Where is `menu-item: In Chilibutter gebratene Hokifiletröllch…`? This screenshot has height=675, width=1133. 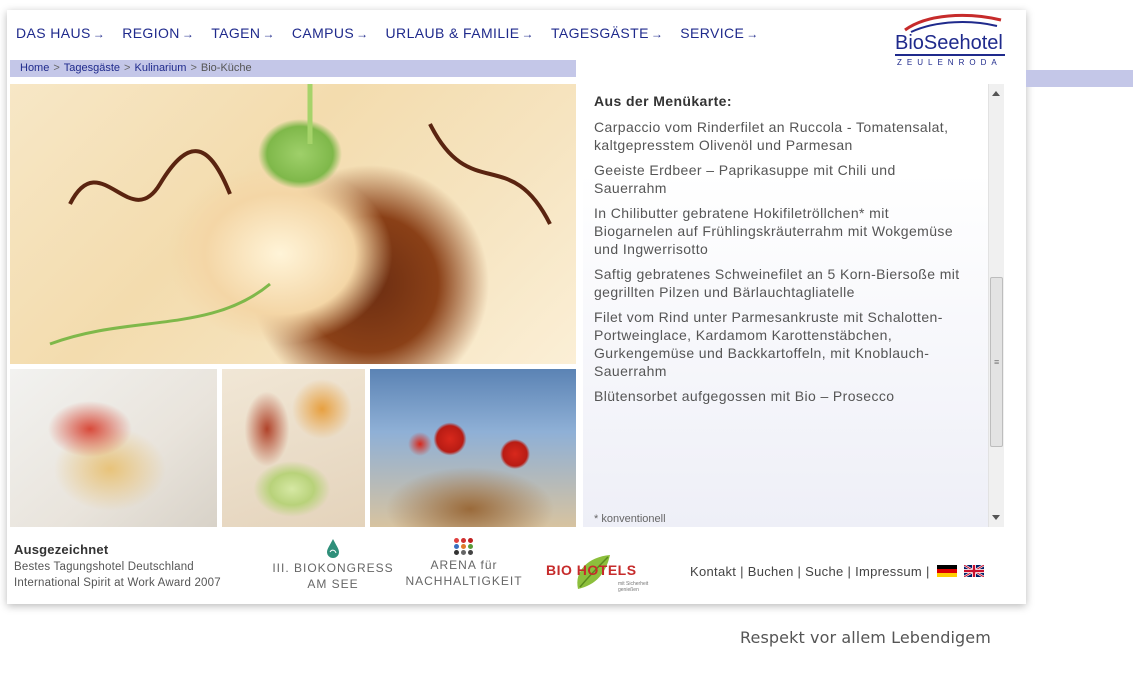
menu-item: In Chilibutter gebratene Hokifiletröllch… is located at coordinates (774, 231).